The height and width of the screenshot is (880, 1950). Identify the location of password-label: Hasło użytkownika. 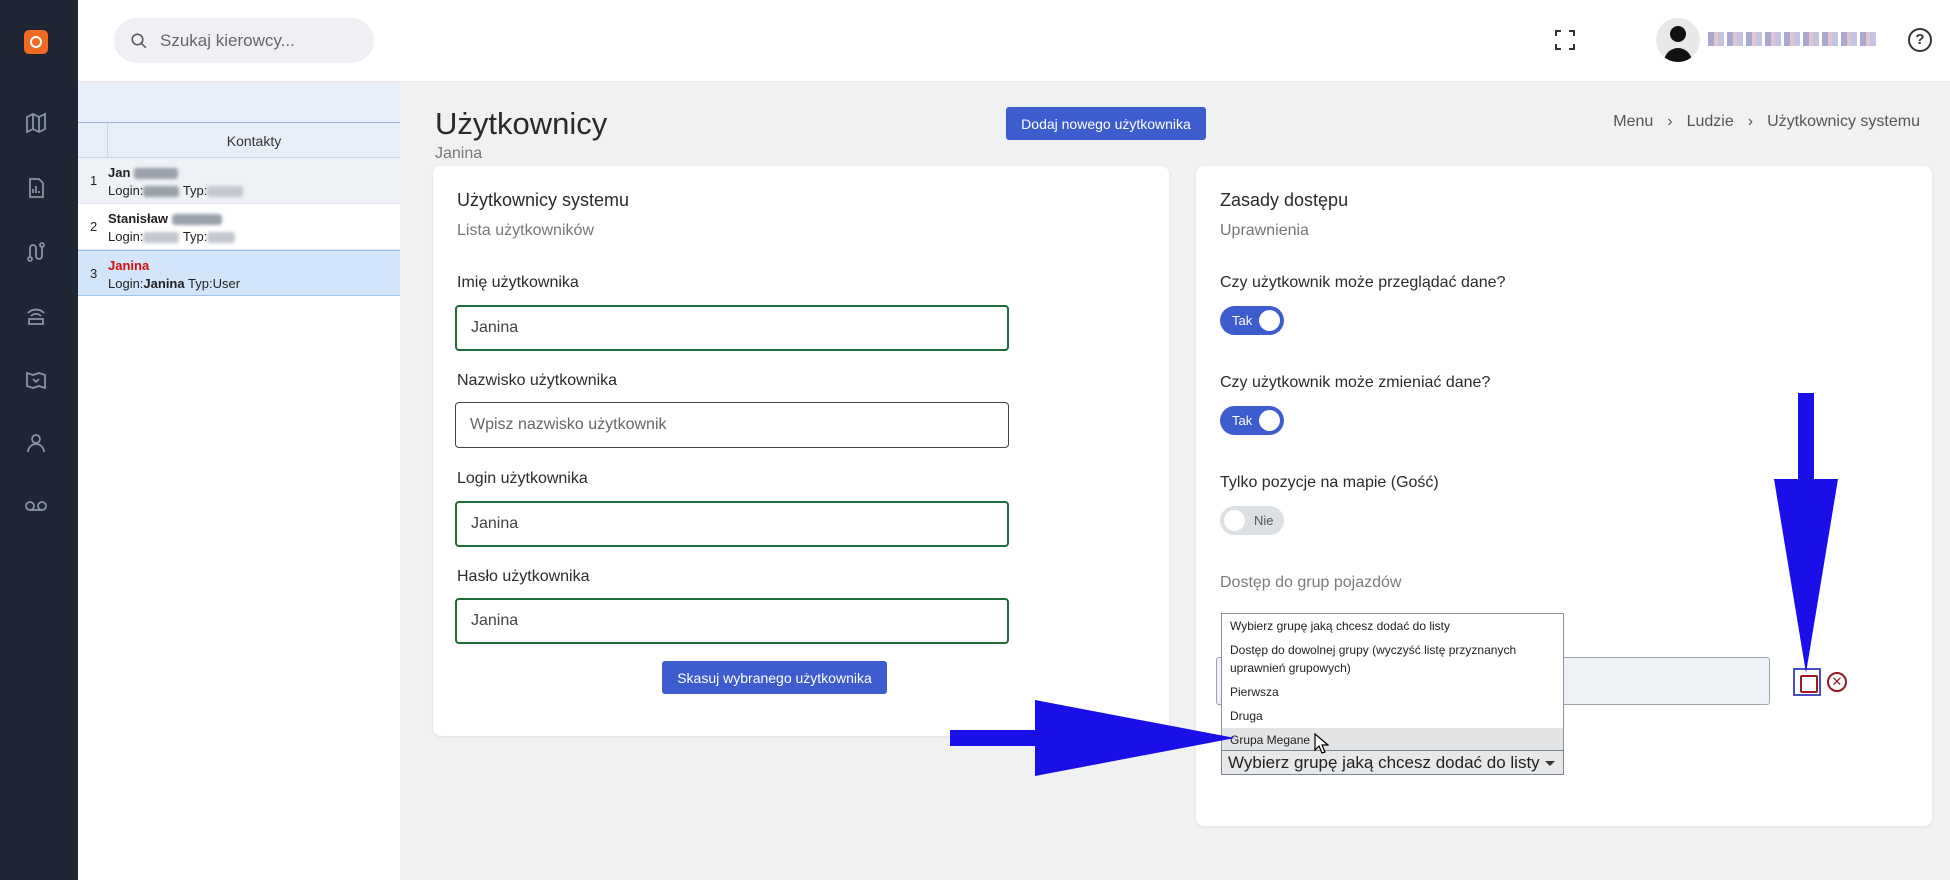
(523, 576).